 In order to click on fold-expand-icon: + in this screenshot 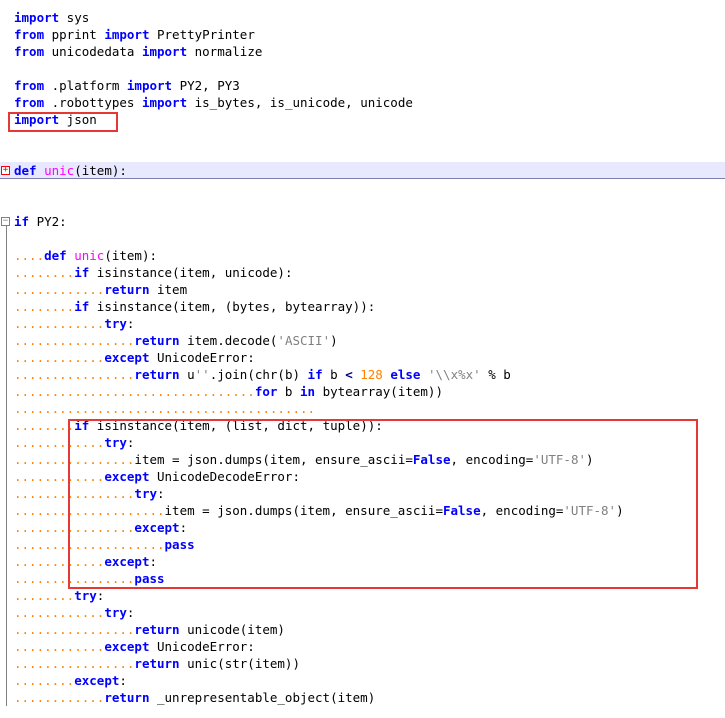, I will do `click(5, 170)`.